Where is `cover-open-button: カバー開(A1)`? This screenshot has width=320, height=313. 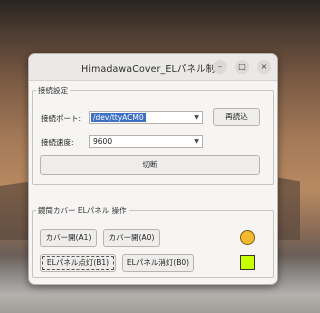 cover-open-button: カバー開(A1) is located at coordinates (68, 238).